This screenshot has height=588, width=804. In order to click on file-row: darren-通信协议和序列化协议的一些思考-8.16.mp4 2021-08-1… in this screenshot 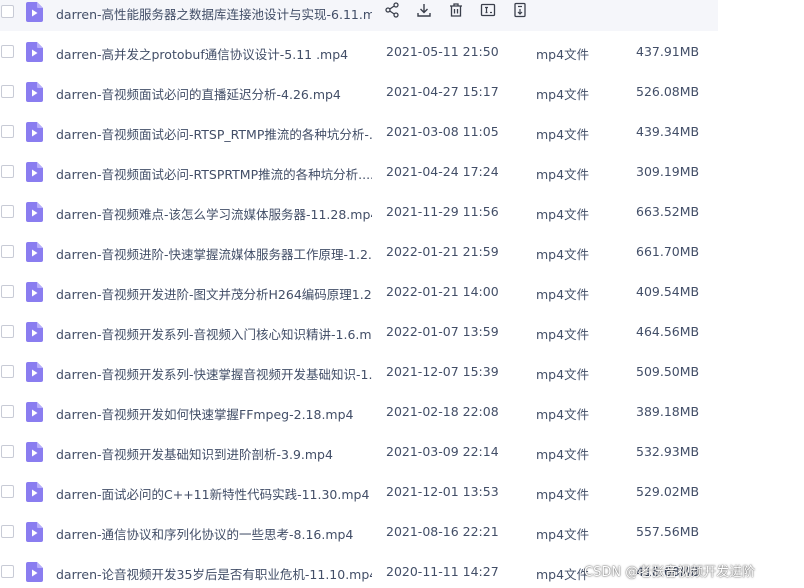, I will do `click(359, 532)`.